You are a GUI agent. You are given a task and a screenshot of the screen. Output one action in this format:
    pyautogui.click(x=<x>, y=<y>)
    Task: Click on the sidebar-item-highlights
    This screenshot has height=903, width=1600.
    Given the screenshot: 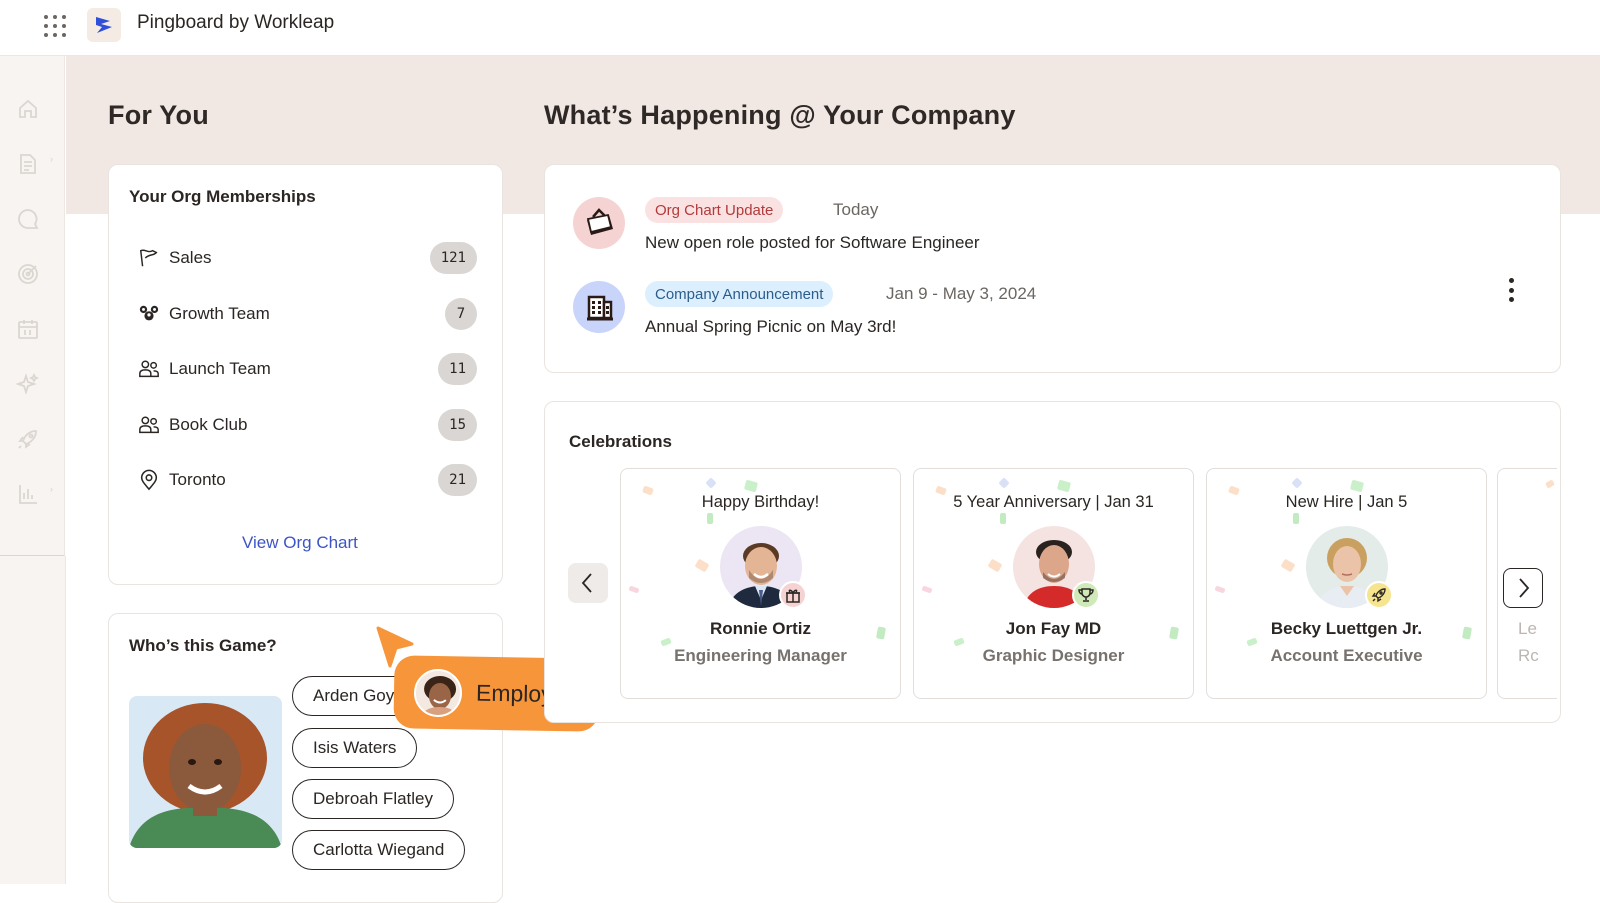 What is the action you would take?
    pyautogui.click(x=28, y=384)
    